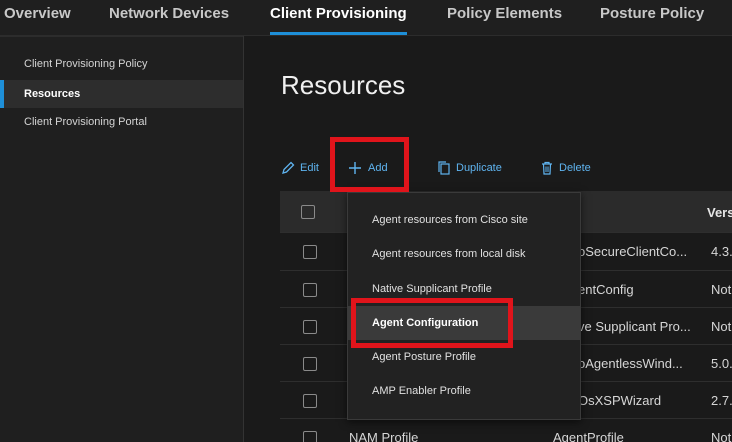  I want to click on sidebar-item-client-provisioning-policy: Client Provisioning Policy, so click(121, 64).